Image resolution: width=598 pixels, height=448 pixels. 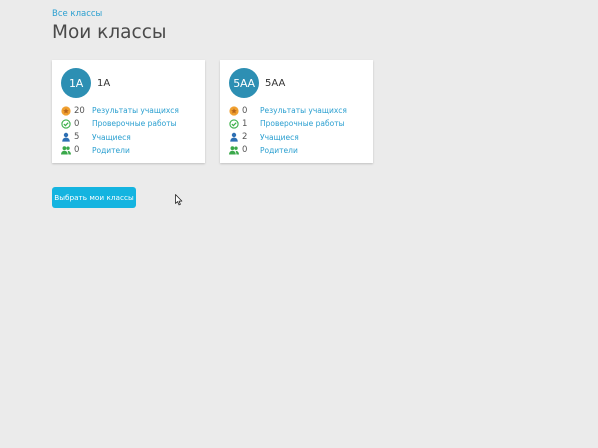 I want to click on stat-students: 5 Учащиеся, so click(x=120, y=137).